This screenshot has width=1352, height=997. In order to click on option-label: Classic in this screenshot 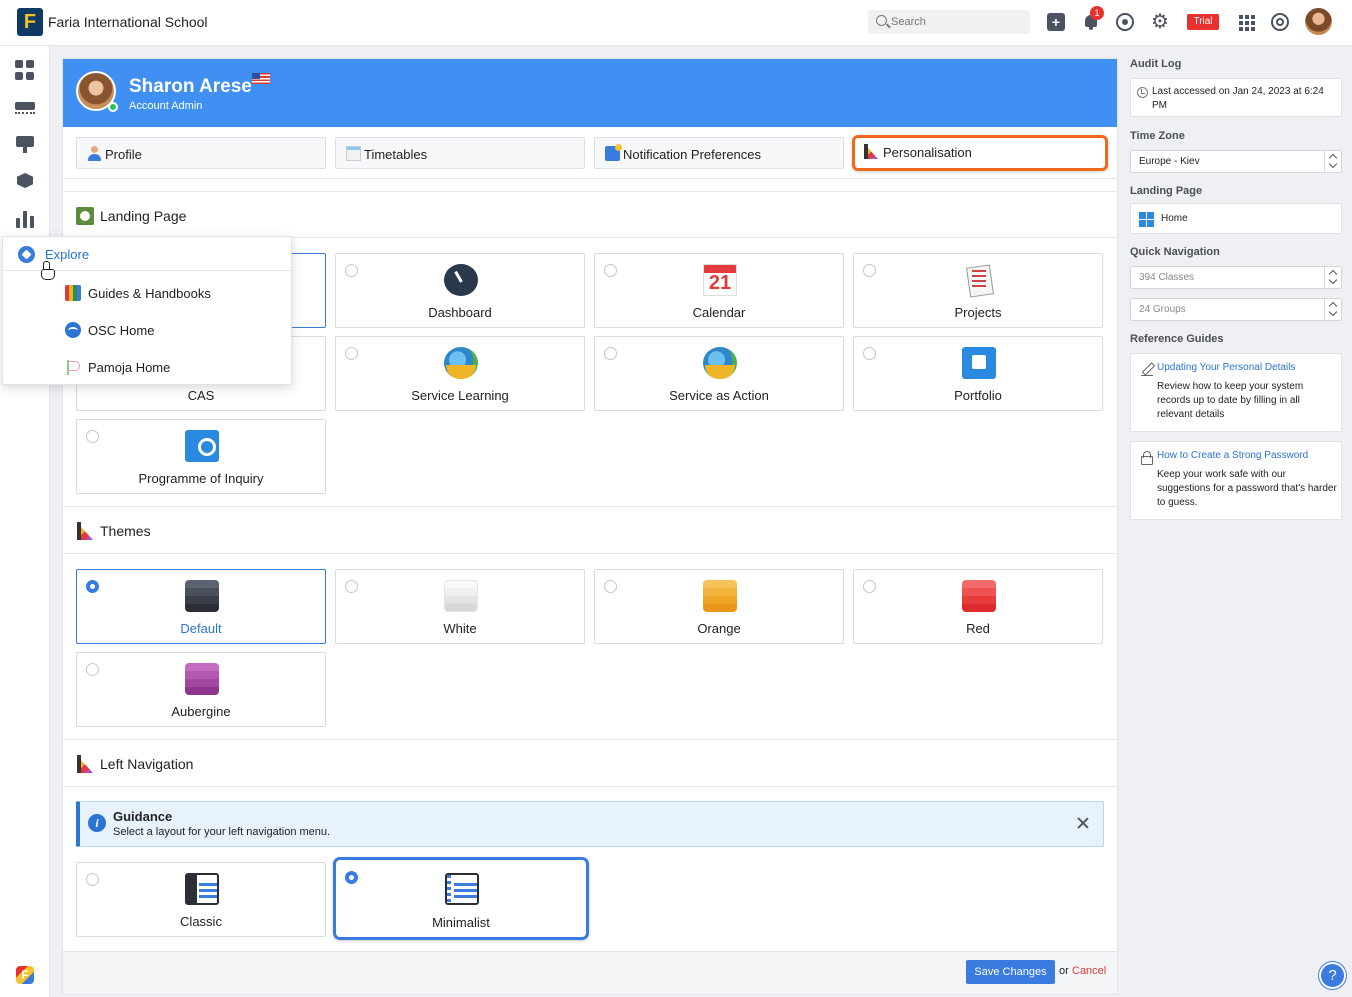, I will do `click(201, 921)`.